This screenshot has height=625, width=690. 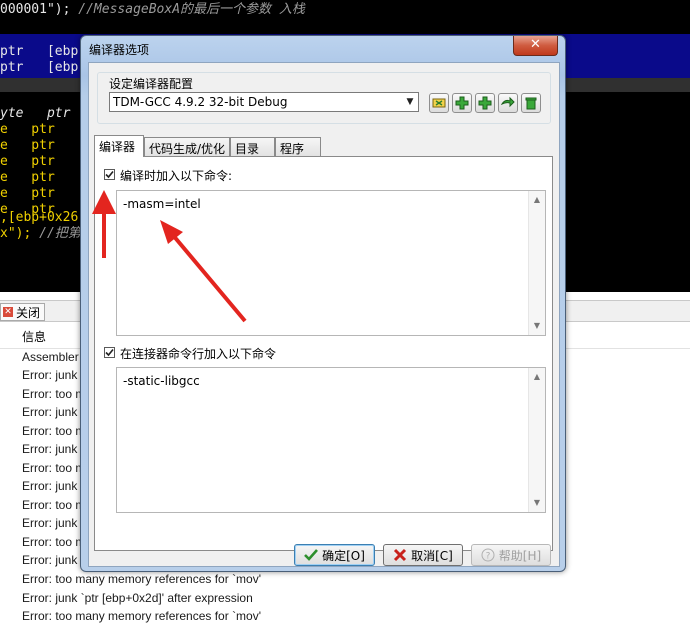 I want to click on trash-icon, so click(x=531, y=103).